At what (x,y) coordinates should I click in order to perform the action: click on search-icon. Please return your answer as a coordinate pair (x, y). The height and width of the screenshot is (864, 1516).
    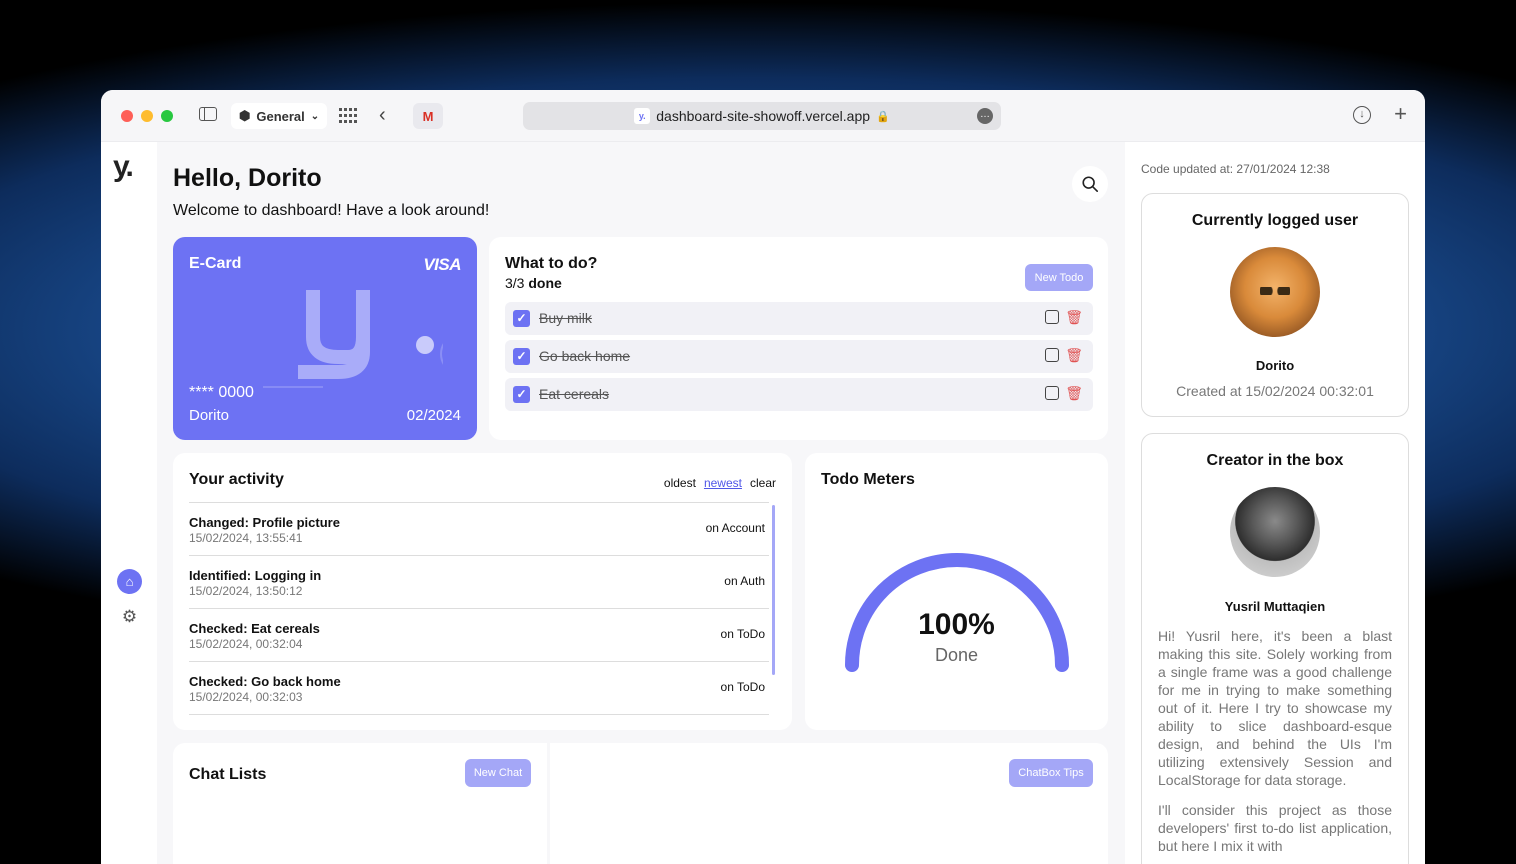
    Looking at the image, I should click on (1090, 184).